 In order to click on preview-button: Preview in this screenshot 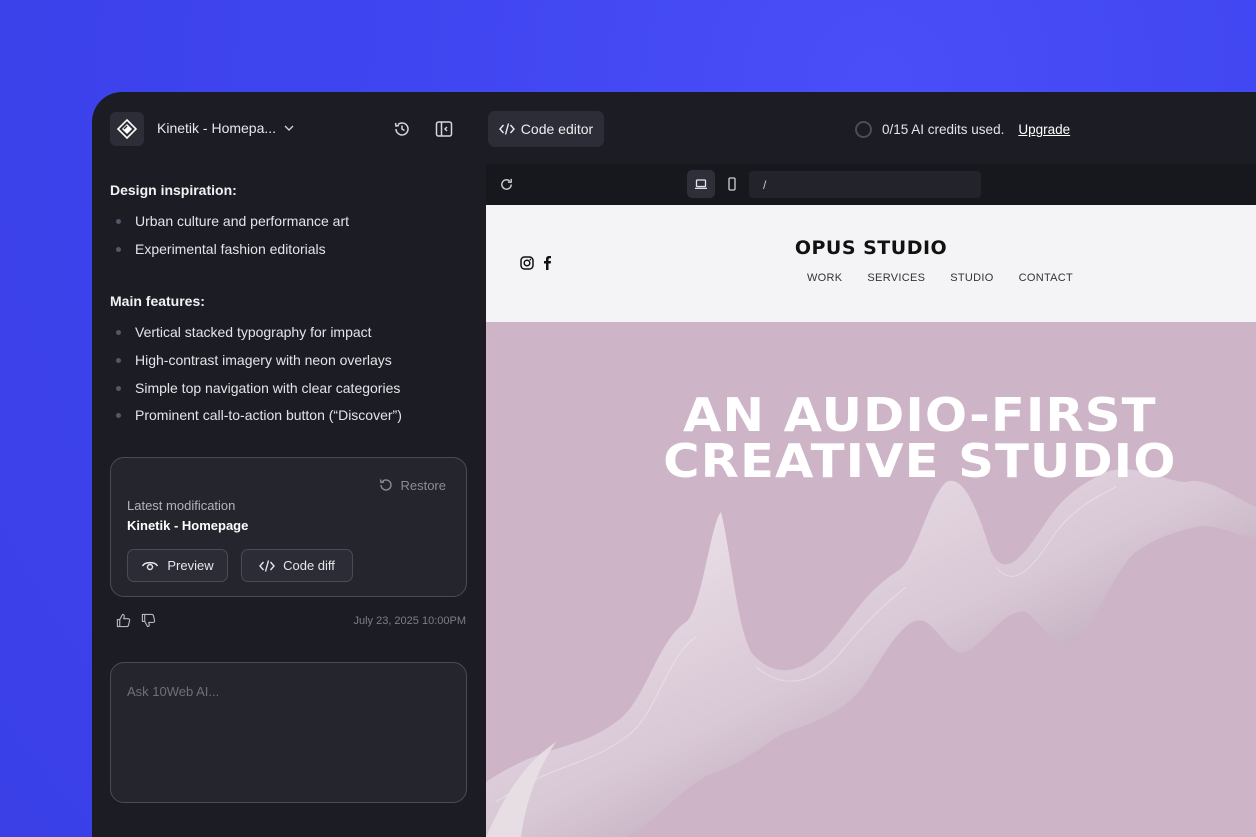, I will do `click(177, 565)`.